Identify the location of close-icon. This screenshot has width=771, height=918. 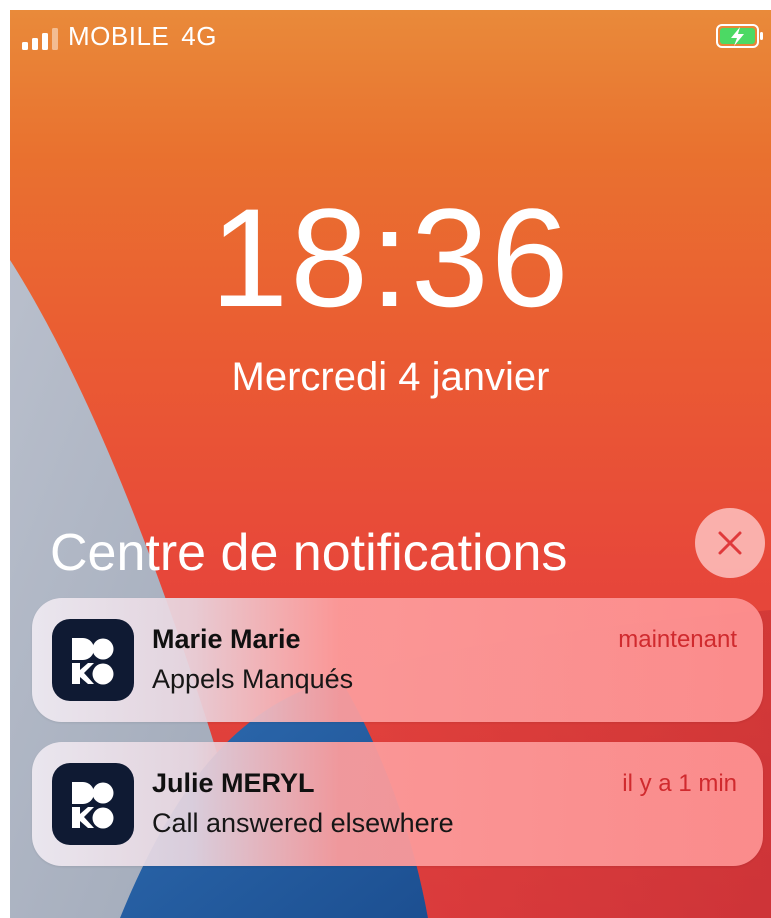
(730, 543).